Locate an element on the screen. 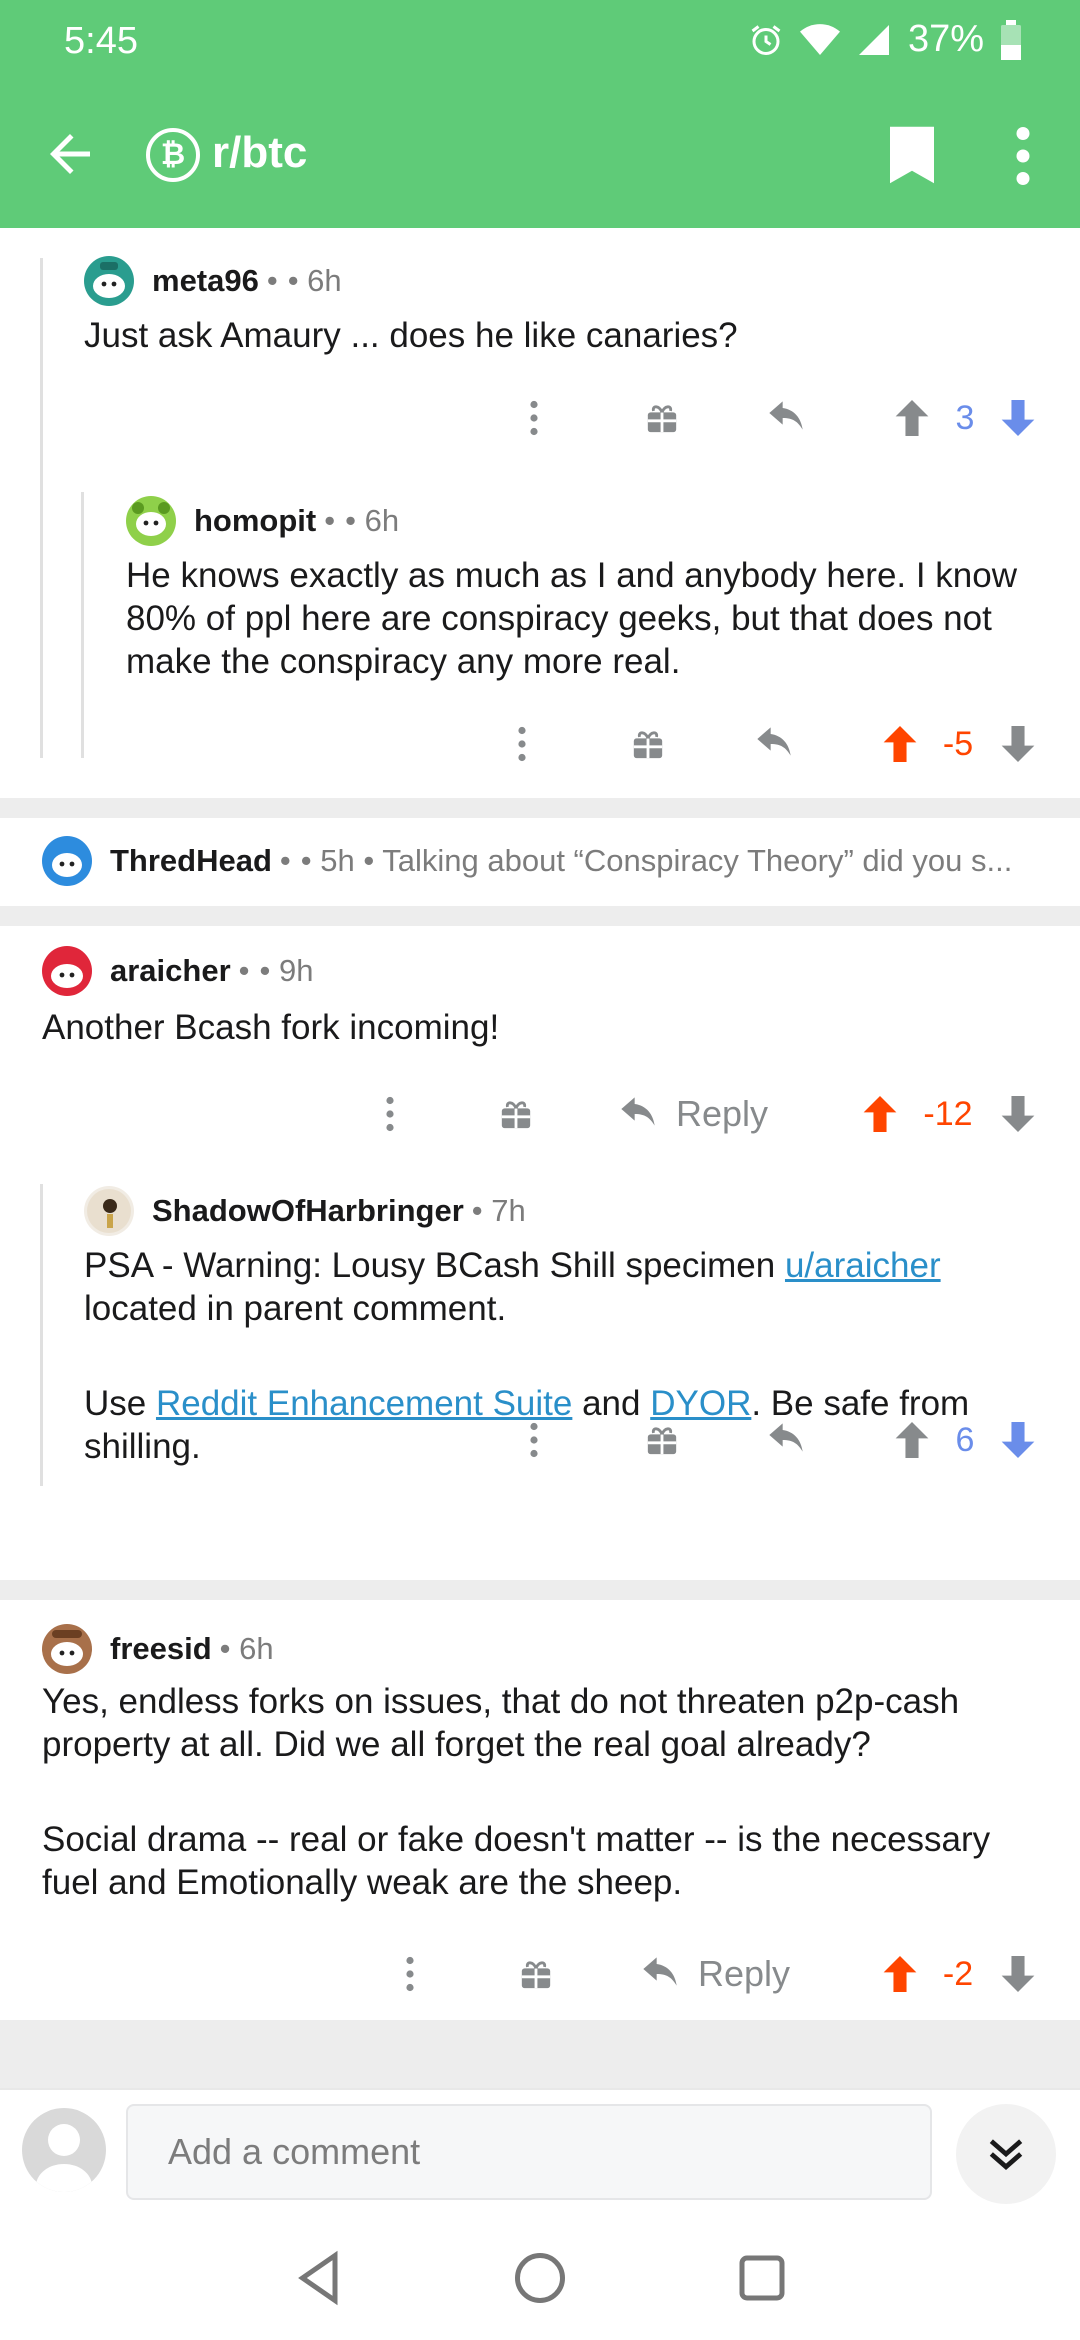 The height and width of the screenshot is (2340, 1080). comment-author-araicher: araicher • • 9h is located at coordinates (177, 971).